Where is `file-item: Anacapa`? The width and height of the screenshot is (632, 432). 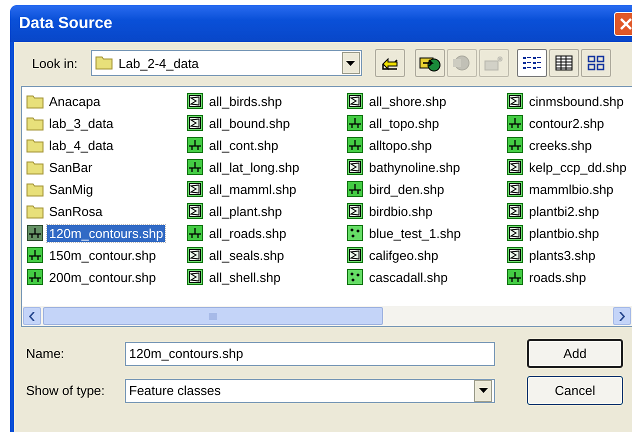 file-item: Anacapa is located at coordinates (74, 101).